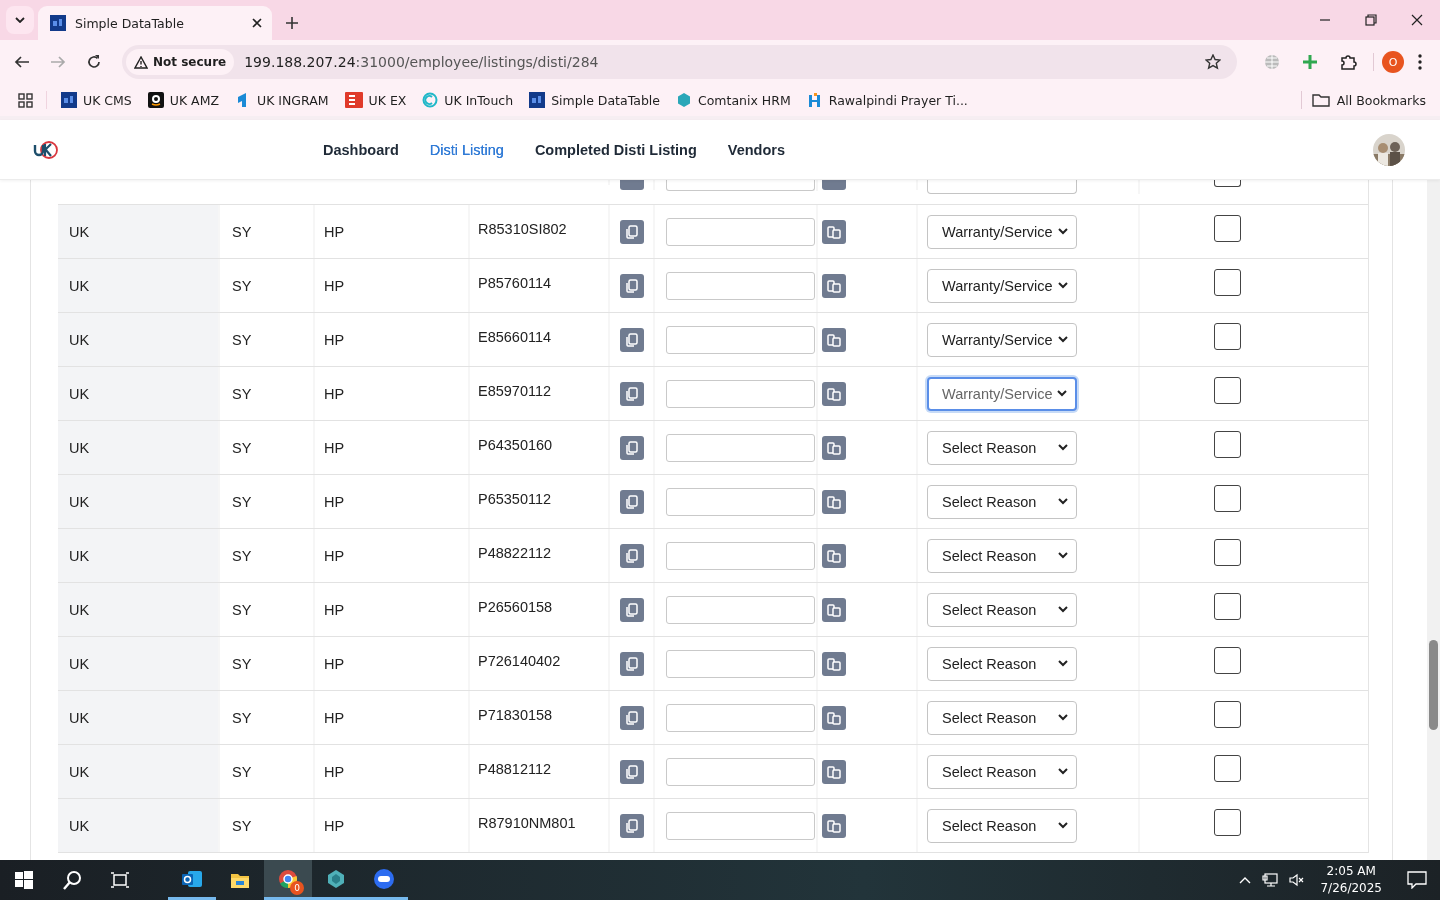 The width and height of the screenshot is (1440, 900). What do you see at coordinates (1297, 880) in the screenshot?
I see `volume-muted-icon` at bounding box center [1297, 880].